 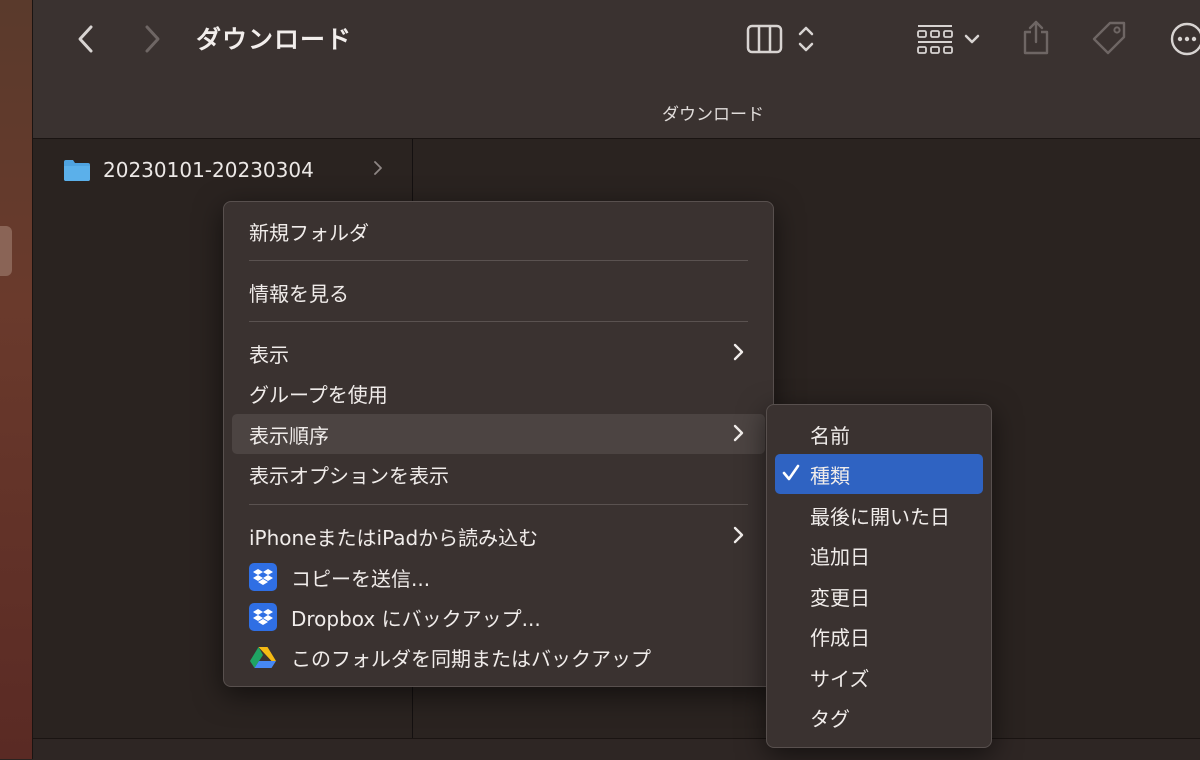 I want to click on menu-item-google-drive-sync: このフォルダを同期またはバックアップ, so click(x=498, y=657).